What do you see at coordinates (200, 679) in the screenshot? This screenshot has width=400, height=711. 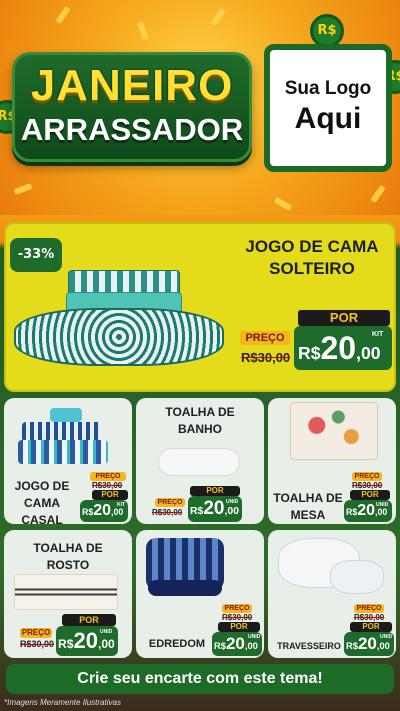 I see `create-flyer-button: Crie seu encarte com este tema!` at bounding box center [200, 679].